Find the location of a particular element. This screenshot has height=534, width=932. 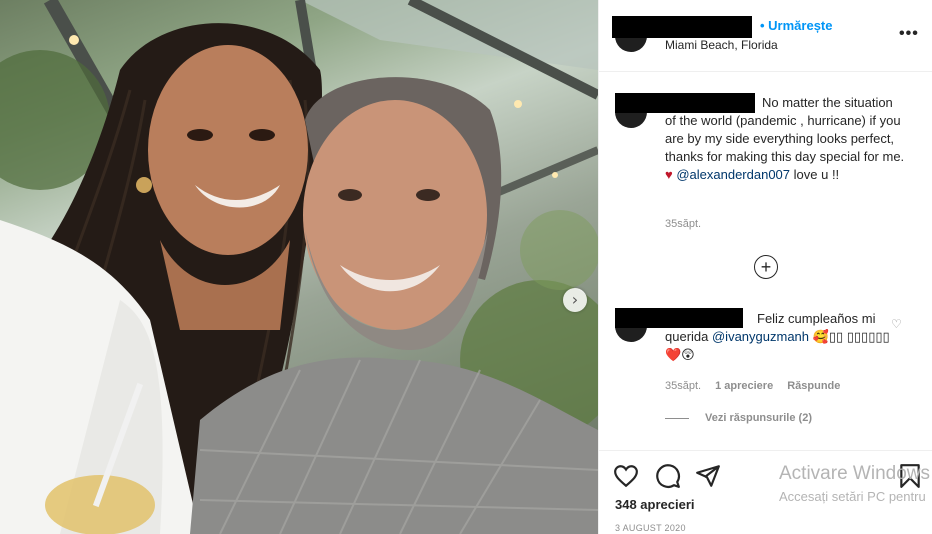

view-replies-button: Vezi răspunsurile (2) is located at coordinates (738, 418).